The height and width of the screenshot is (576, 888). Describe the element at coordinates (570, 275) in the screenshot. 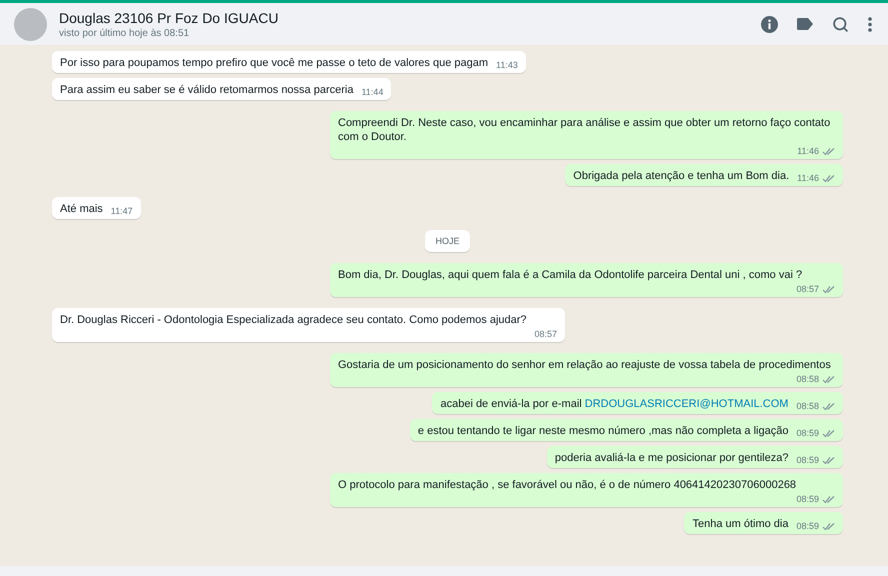

I see `message-text: Bom dia, Dr. Douglas, aqui quem fala é a Camila da Odontolife parceira Dental uni , como vai ?` at that location.